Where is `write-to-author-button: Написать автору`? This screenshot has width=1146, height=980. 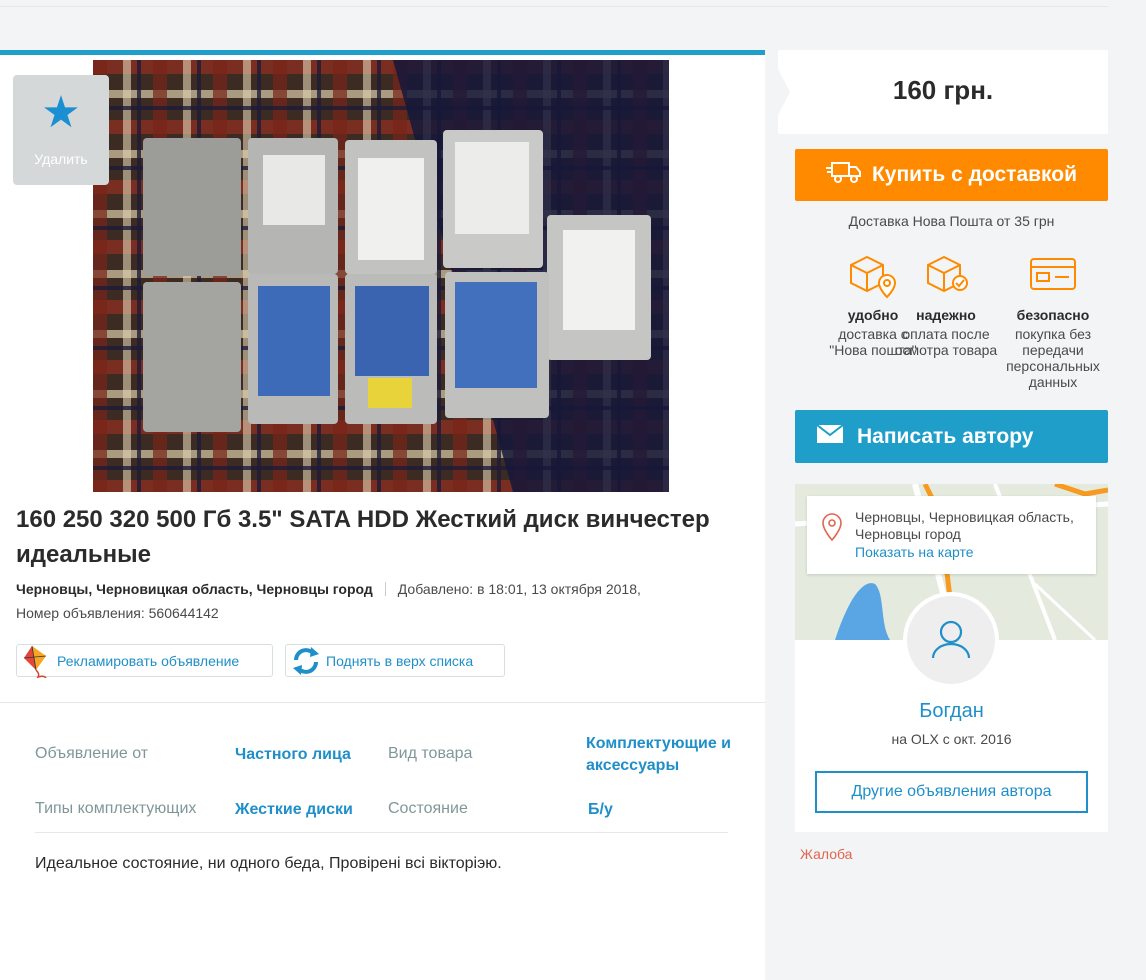
write-to-author-button: Написать автору is located at coordinates (951, 436).